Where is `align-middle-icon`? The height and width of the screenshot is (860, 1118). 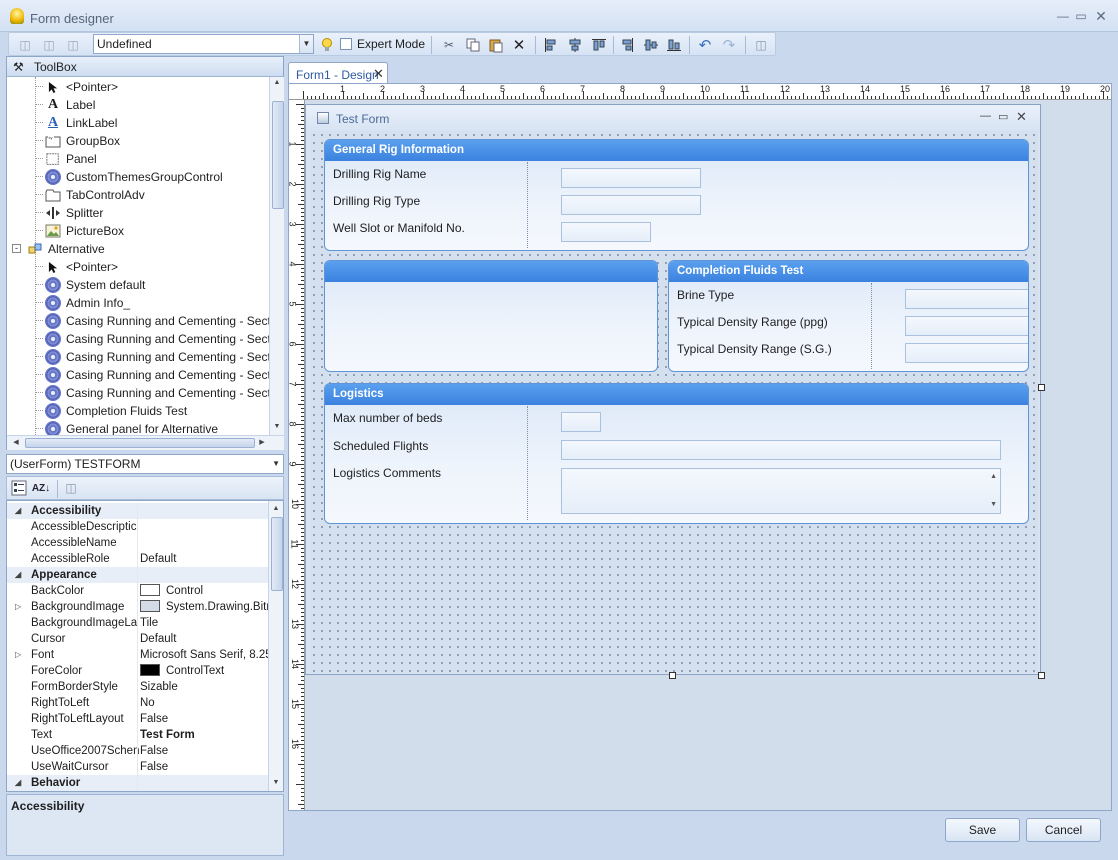 align-middle-icon is located at coordinates (651, 45).